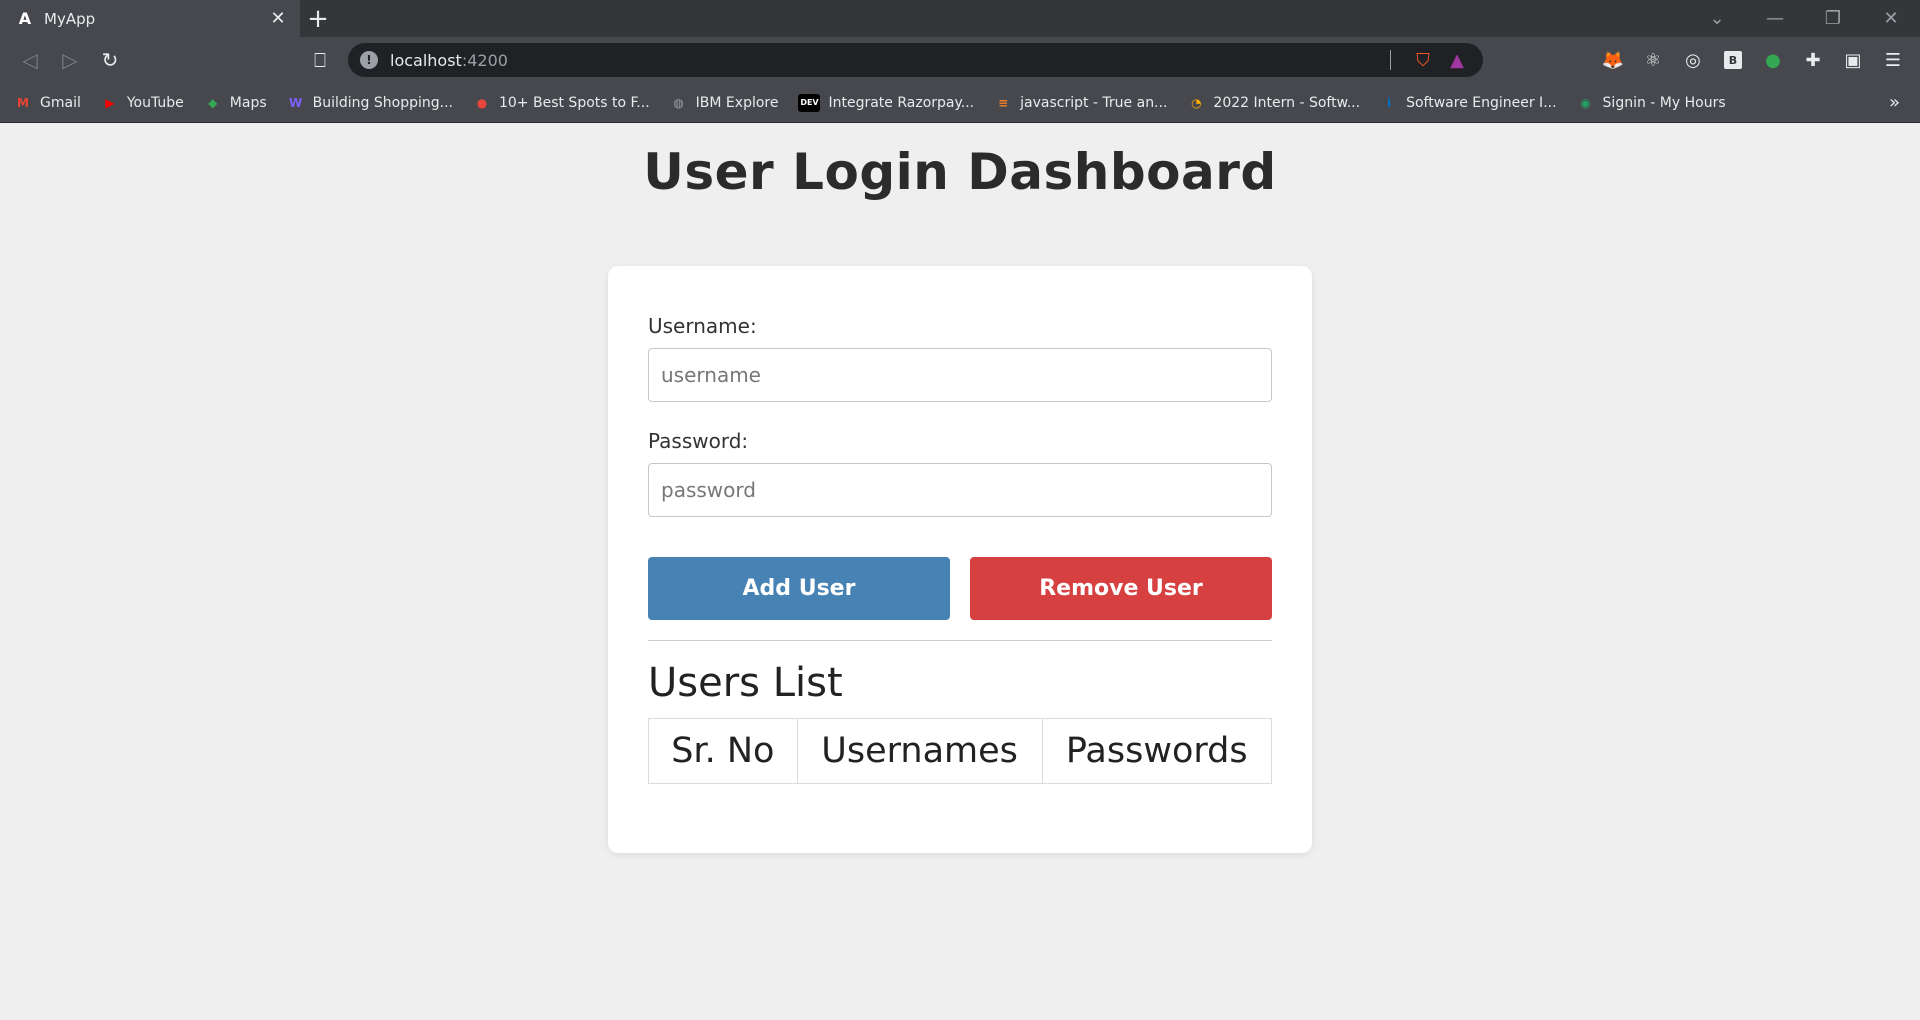 The image size is (1920, 1020). Describe the element at coordinates (1813, 60) in the screenshot. I see `extensions-puzzle-icon: ✚` at that location.